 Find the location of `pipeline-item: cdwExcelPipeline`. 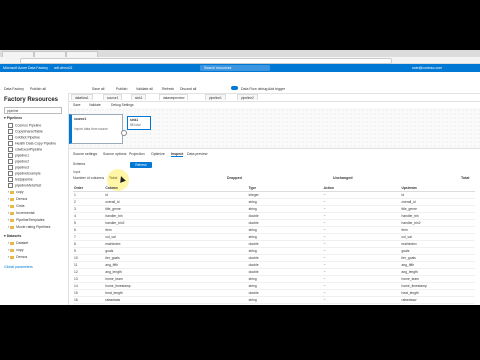

pipeline-item: cdwExcelPipeline is located at coordinates (25, 149).